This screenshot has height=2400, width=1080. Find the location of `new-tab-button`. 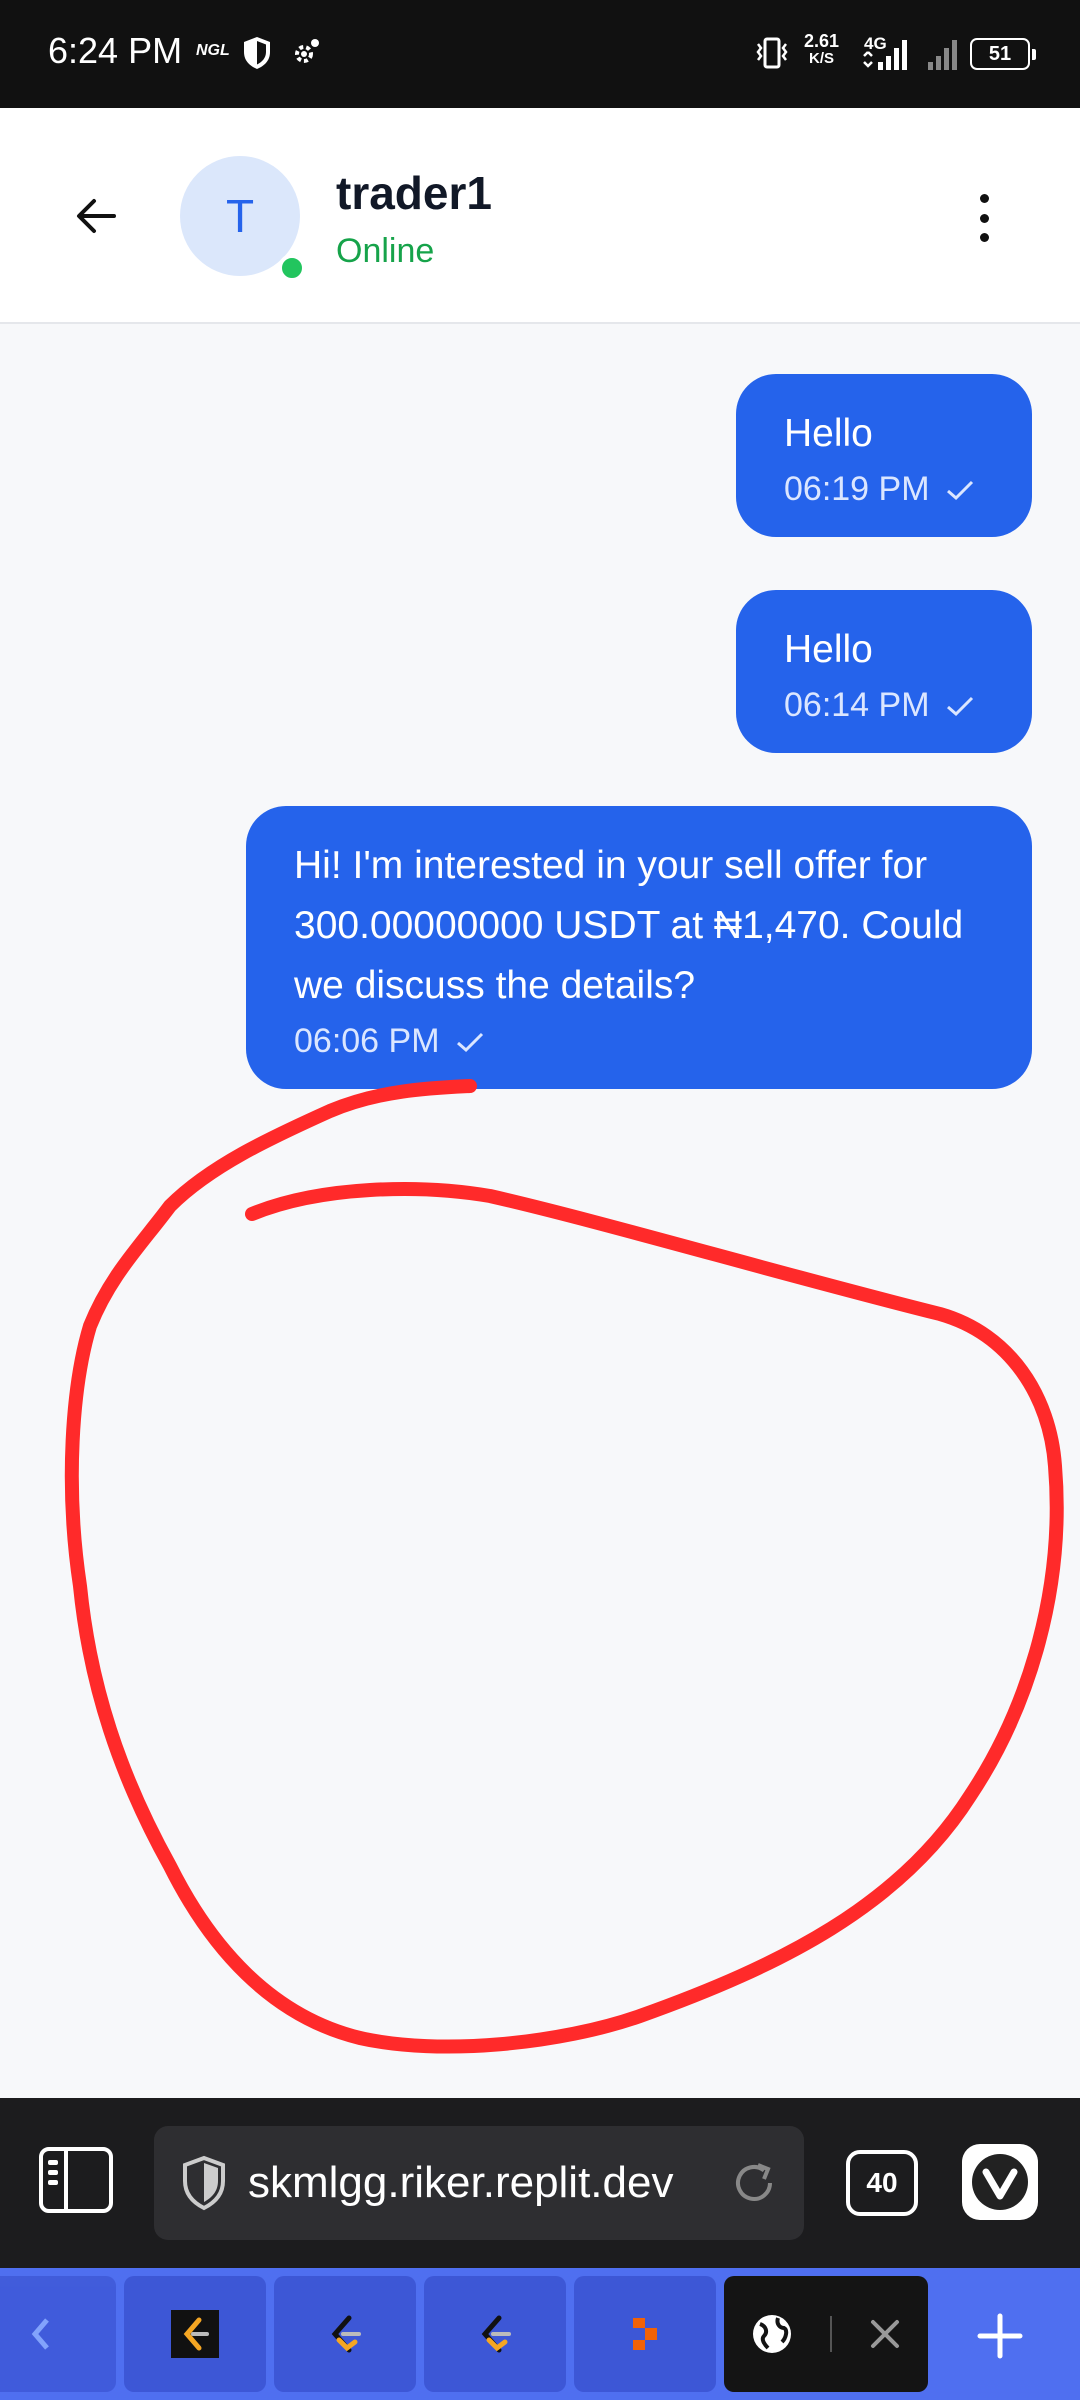

new-tab-button is located at coordinates (1000, 2336).